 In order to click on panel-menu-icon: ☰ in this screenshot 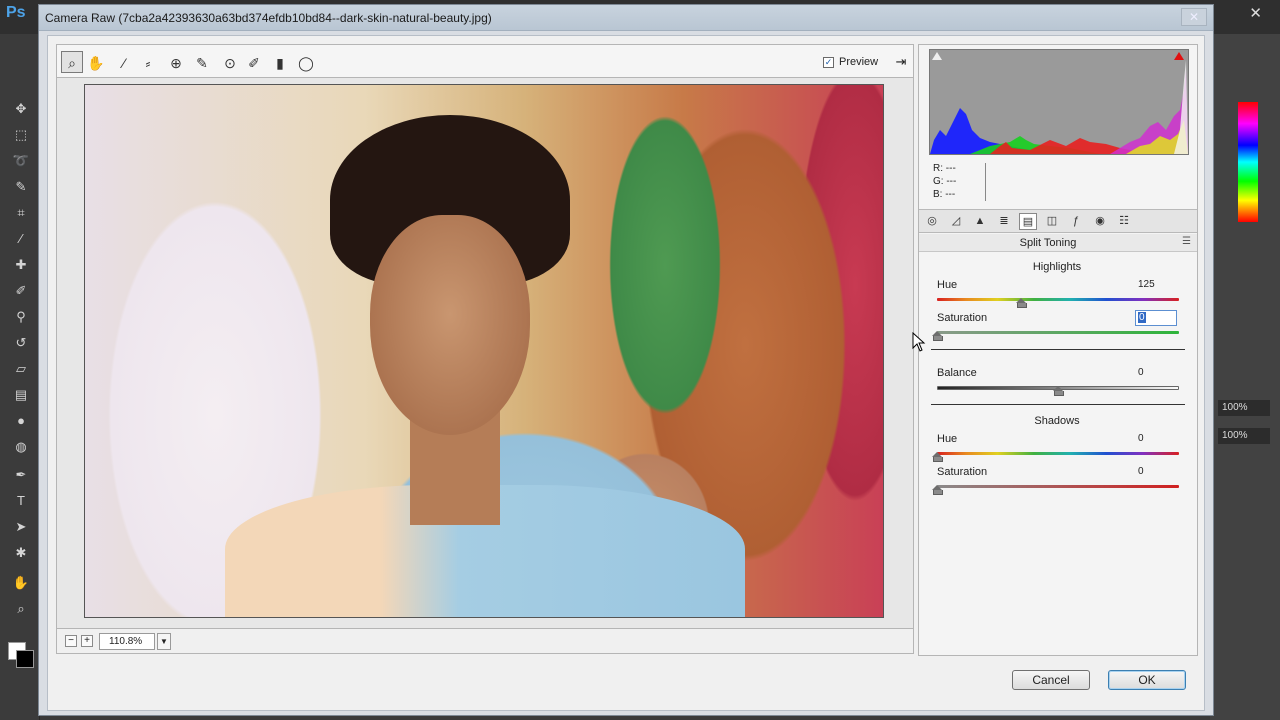, I will do `click(1186, 241)`.